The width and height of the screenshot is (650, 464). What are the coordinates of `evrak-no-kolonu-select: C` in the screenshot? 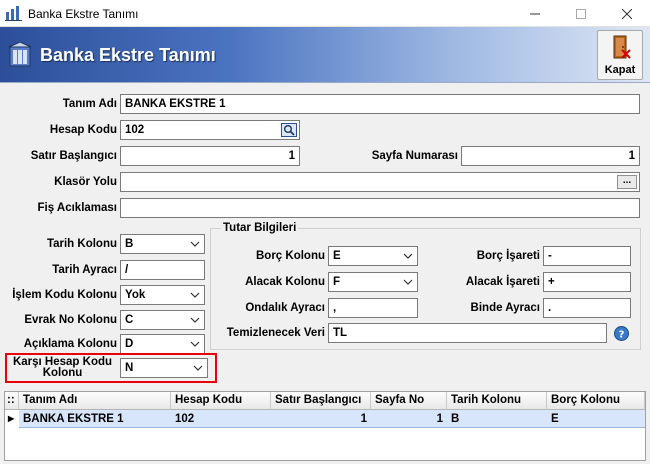 It's located at (162, 320).